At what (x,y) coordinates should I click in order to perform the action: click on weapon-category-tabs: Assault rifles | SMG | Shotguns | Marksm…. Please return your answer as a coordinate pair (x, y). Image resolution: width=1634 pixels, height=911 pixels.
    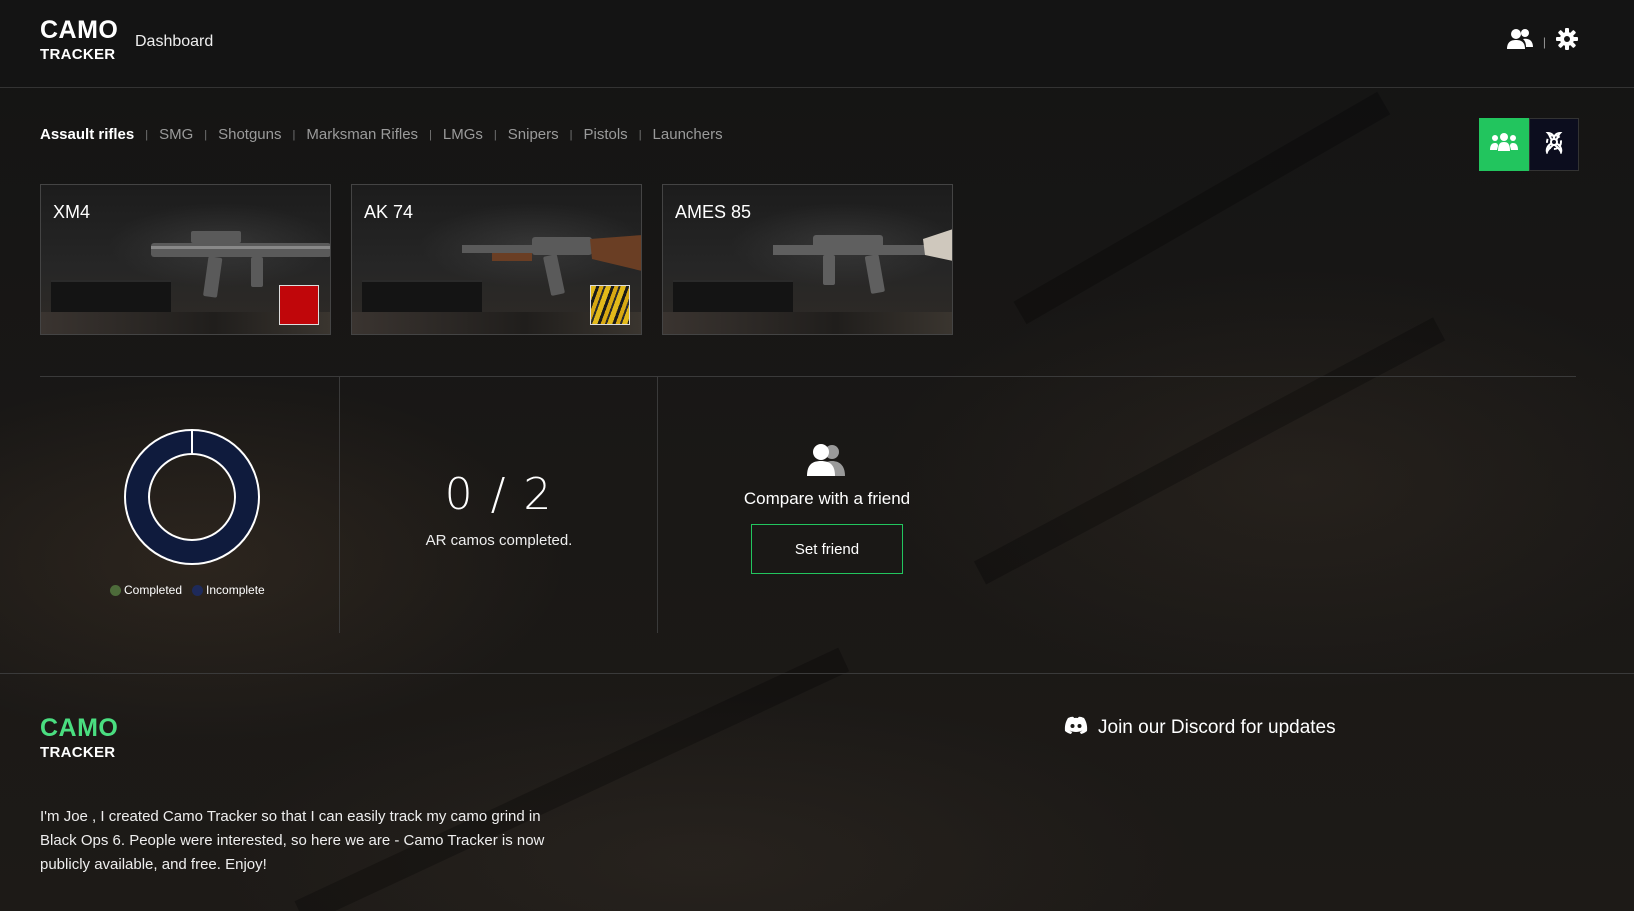
    Looking at the image, I should click on (381, 134).